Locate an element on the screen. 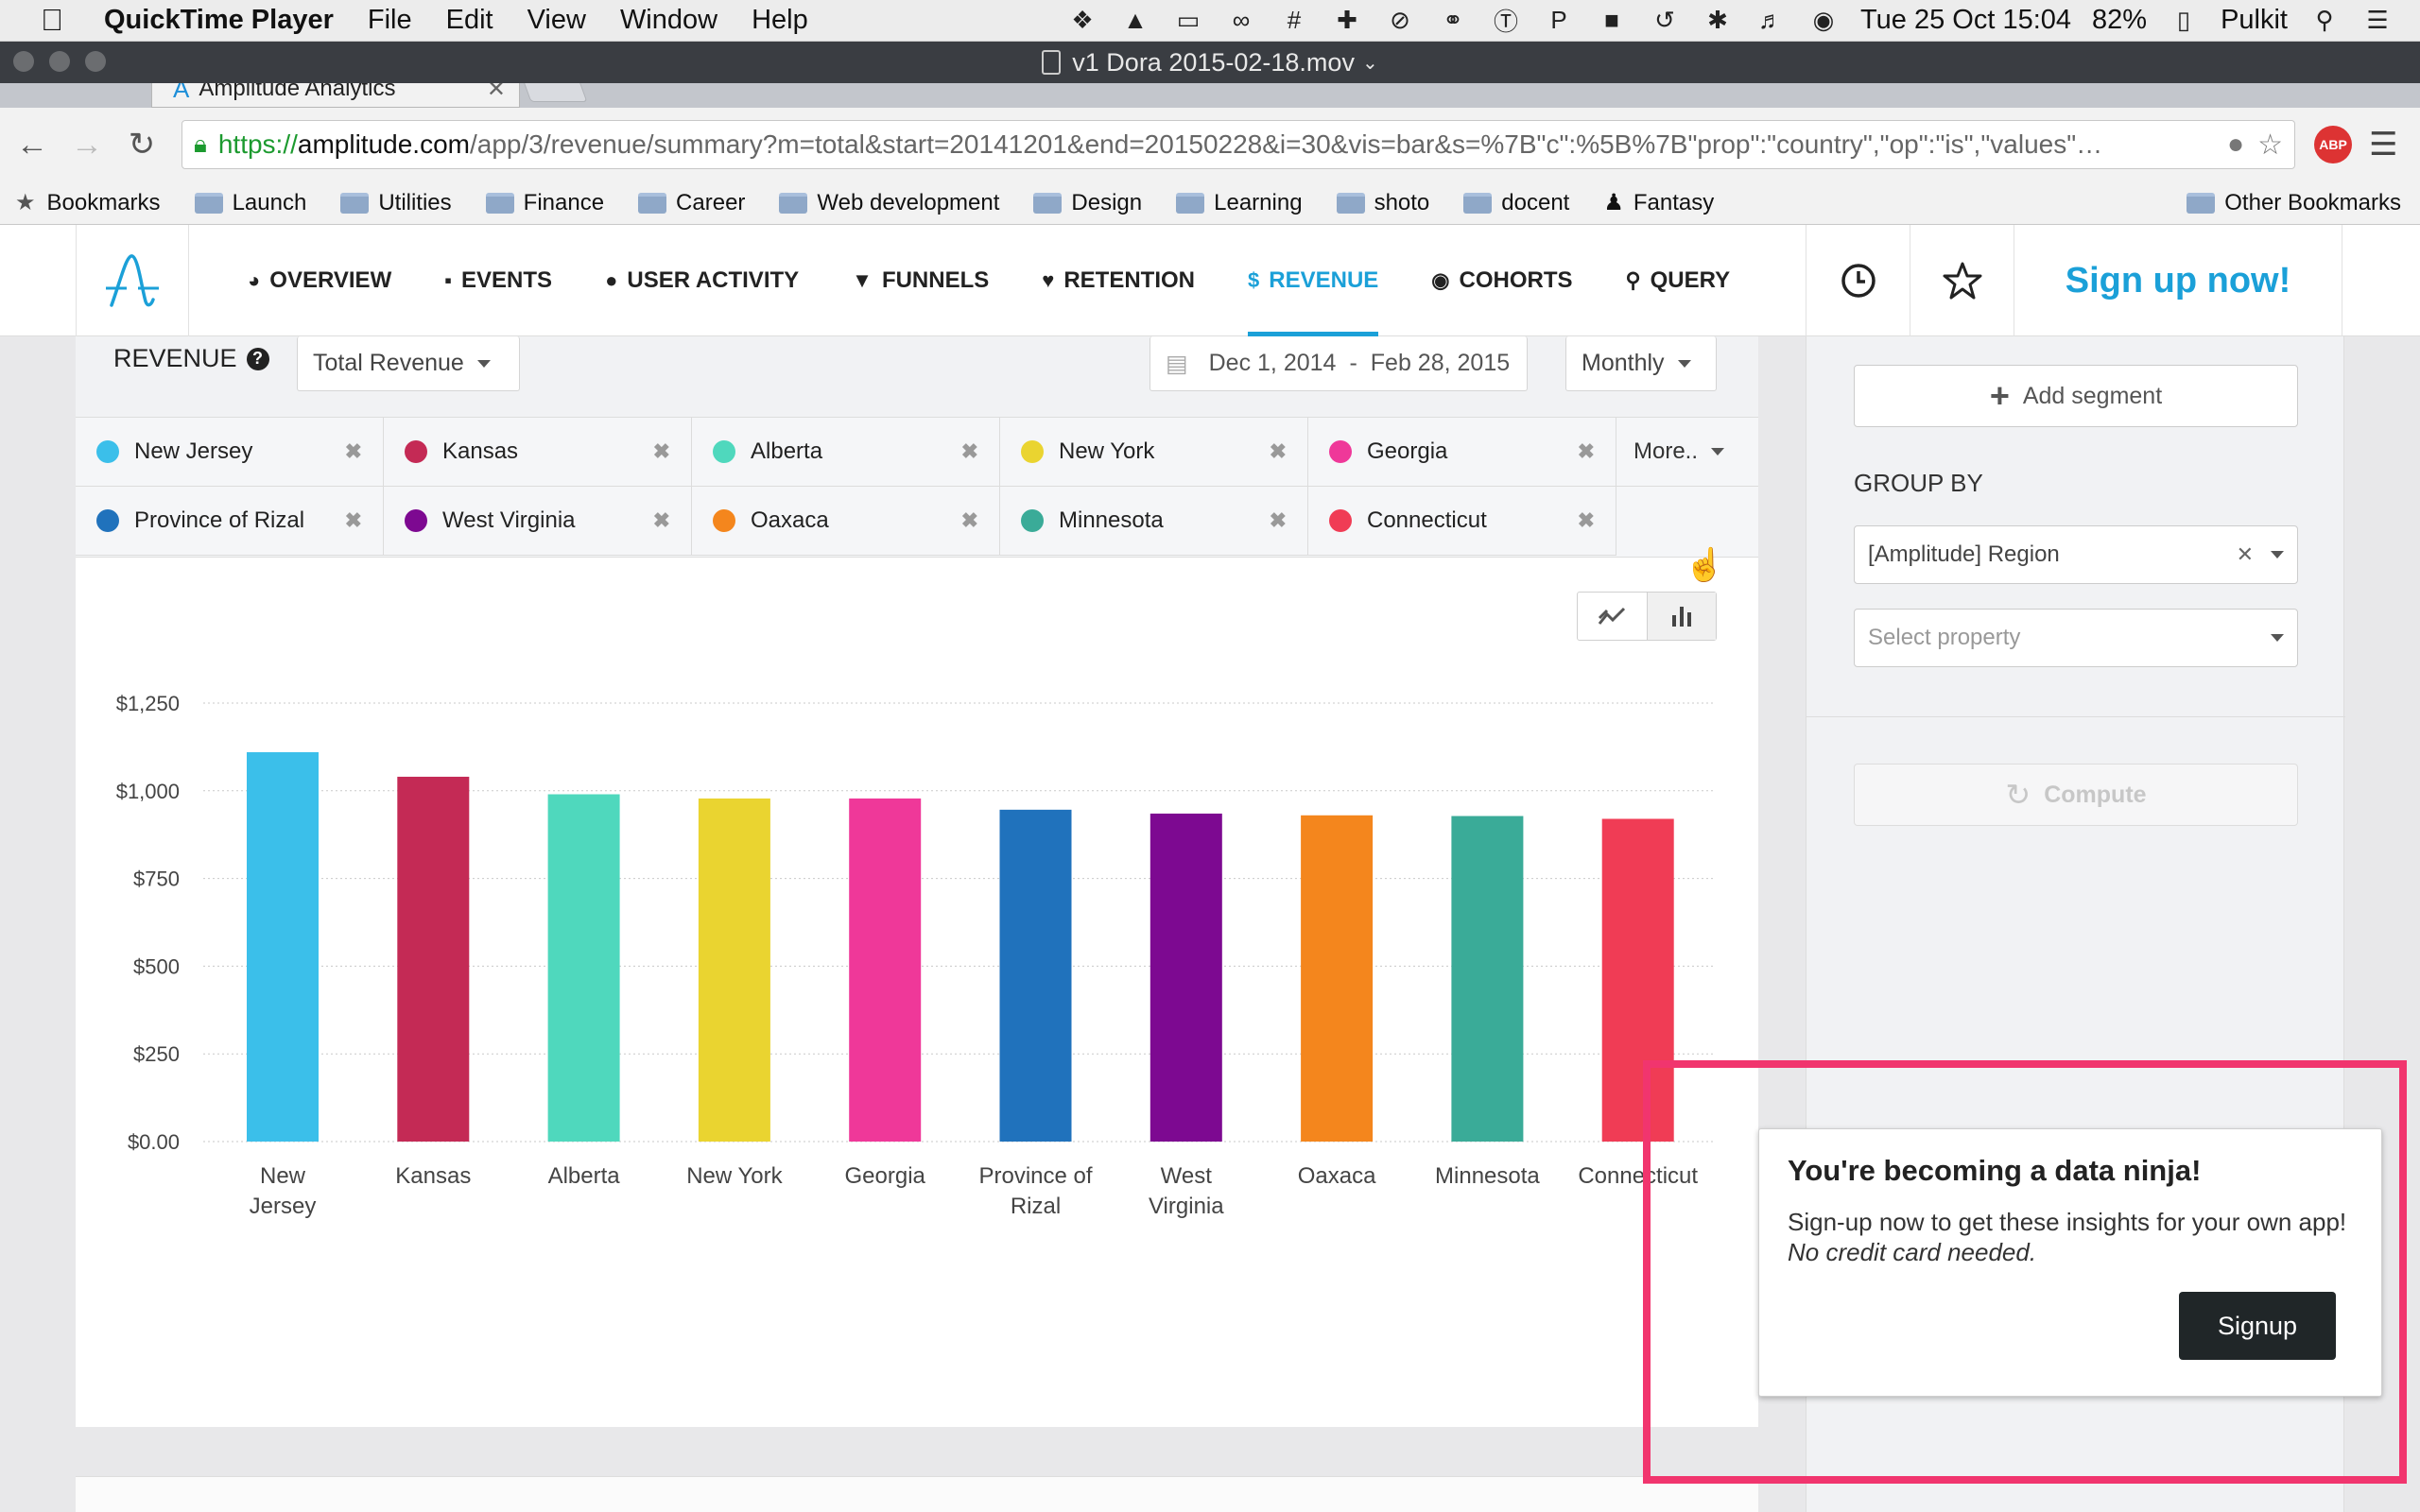 This screenshot has height=1512, width=2420. favorite-button is located at coordinates (1962, 280).